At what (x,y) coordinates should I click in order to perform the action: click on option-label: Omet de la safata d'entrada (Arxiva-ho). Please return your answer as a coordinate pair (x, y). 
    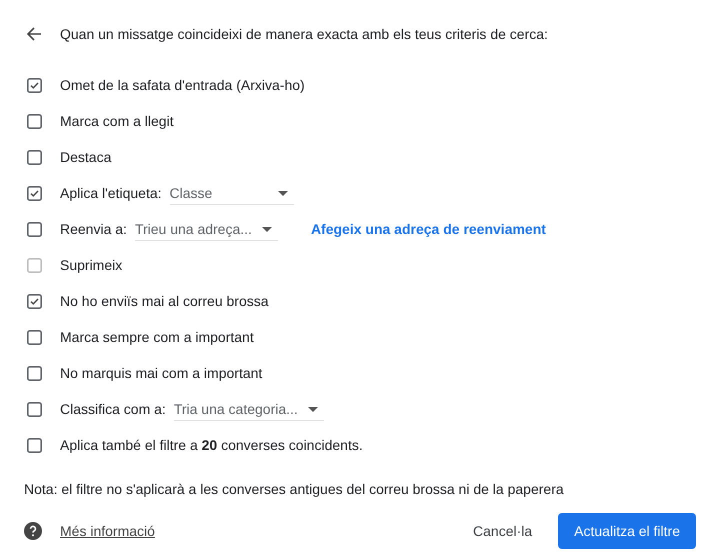
    Looking at the image, I should click on (182, 85).